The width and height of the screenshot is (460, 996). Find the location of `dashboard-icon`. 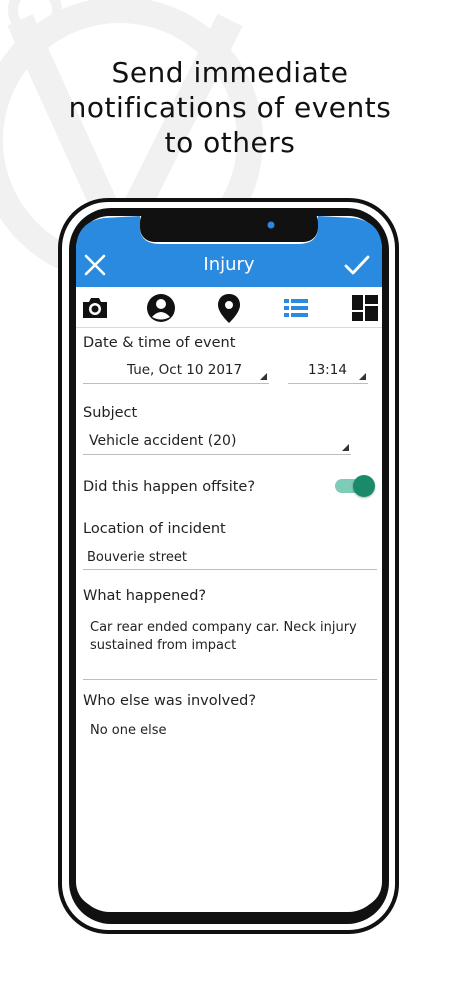

dashboard-icon is located at coordinates (365, 308).